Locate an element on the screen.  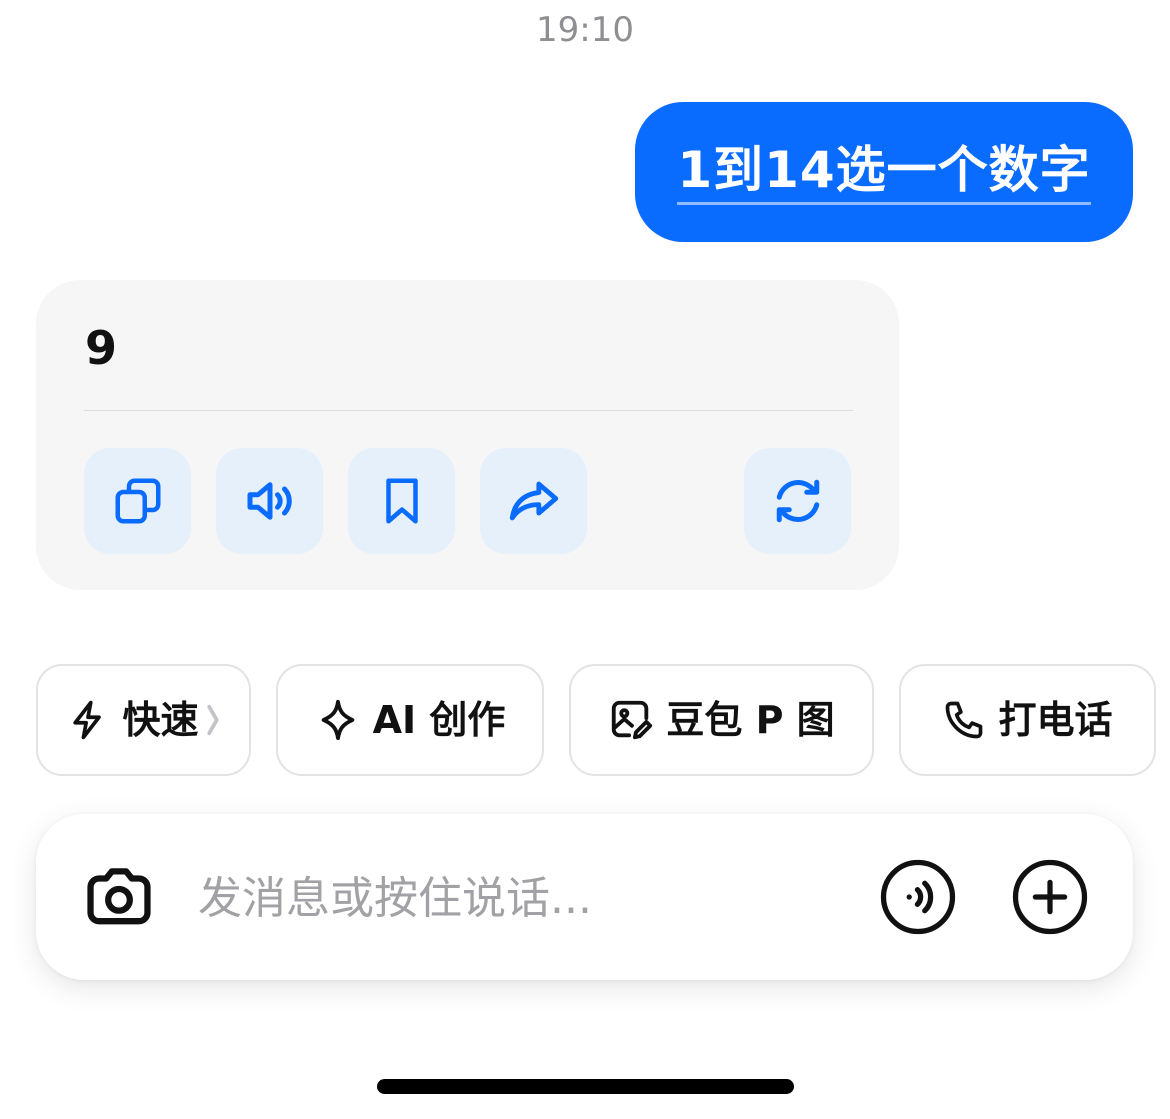
voice-call-button is located at coordinates (918, 897).